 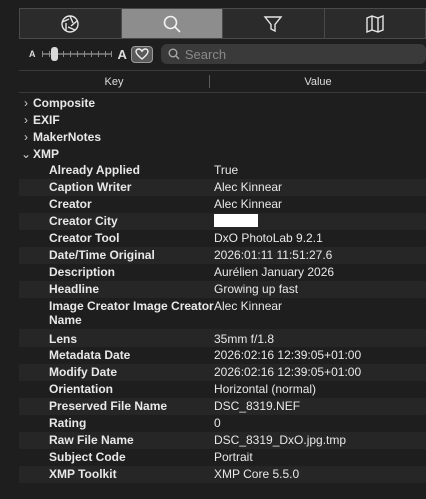 I want to click on table-row: Lens 35mm f/1.8, so click(x=222, y=338).